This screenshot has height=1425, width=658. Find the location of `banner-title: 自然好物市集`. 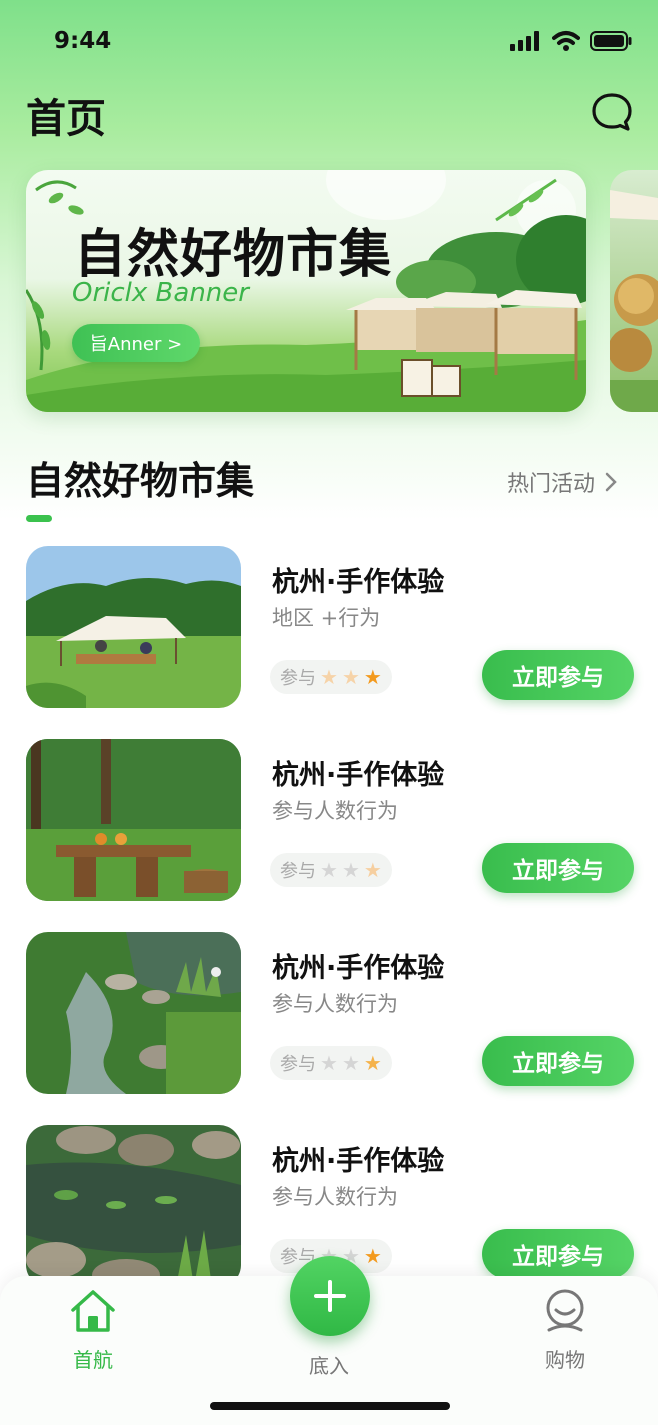

banner-title: 自然好物市集 is located at coordinates (233, 255).